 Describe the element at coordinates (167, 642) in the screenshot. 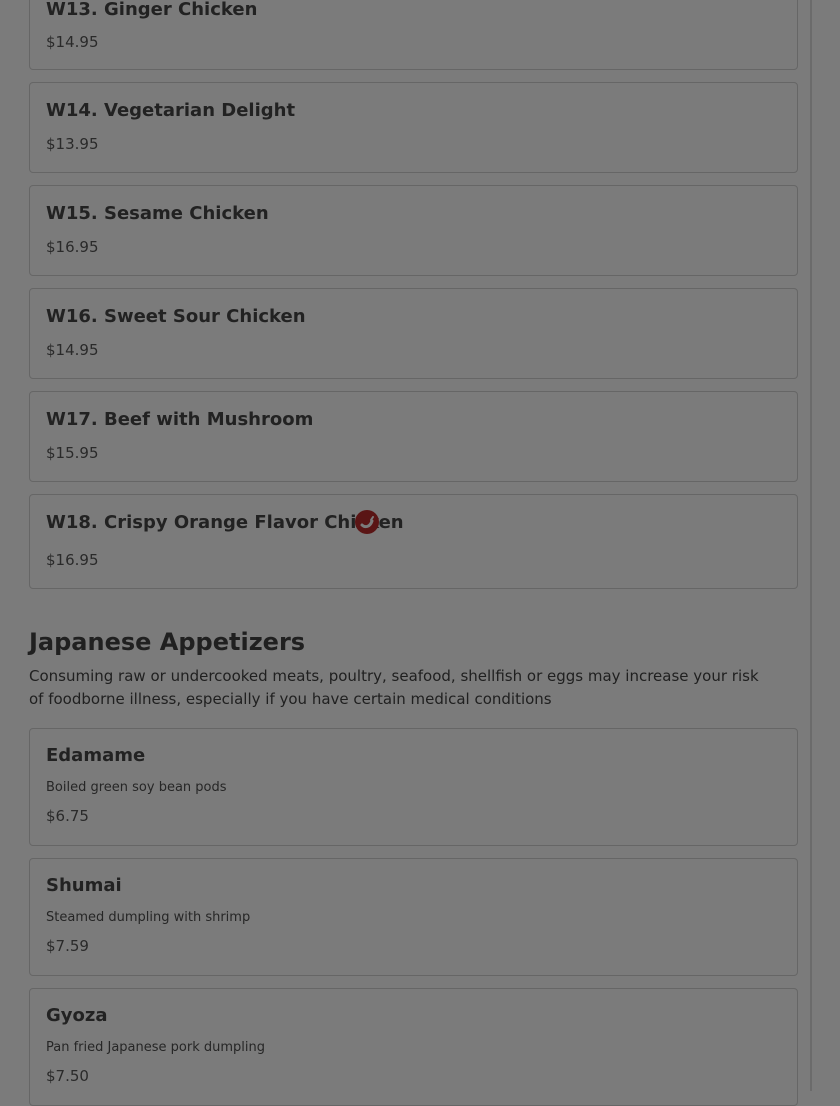

I see `section-title: Japanese Appetizers` at that location.